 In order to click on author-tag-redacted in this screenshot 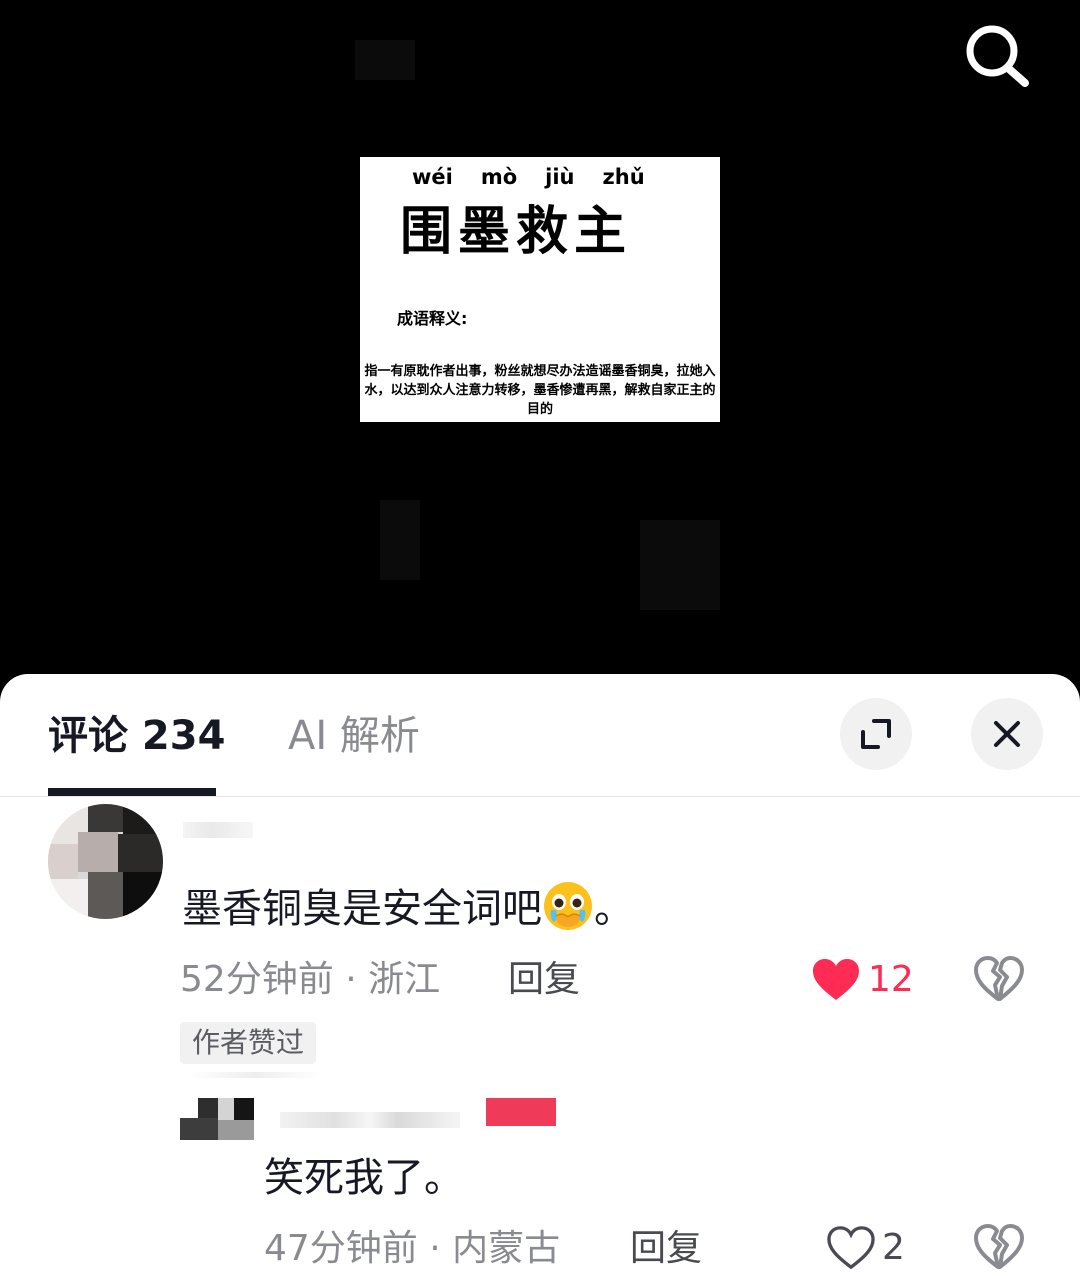, I will do `click(521, 1112)`.